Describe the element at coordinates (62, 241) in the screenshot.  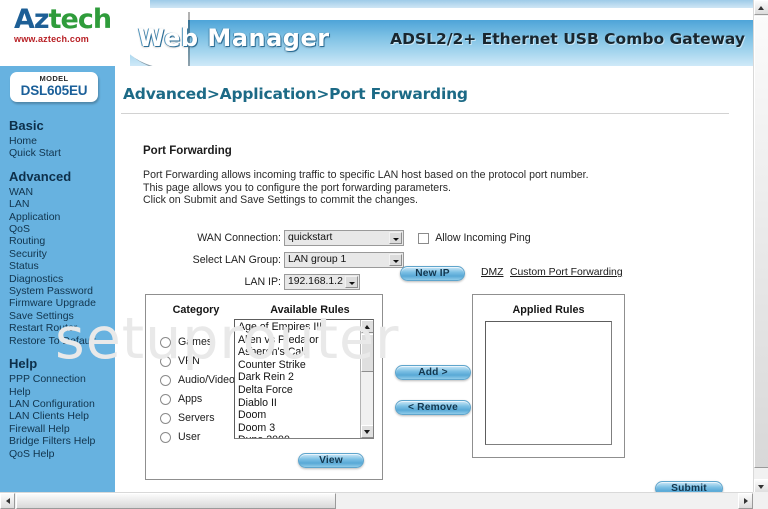
I see `sidebar-item-routing: Routing` at that location.